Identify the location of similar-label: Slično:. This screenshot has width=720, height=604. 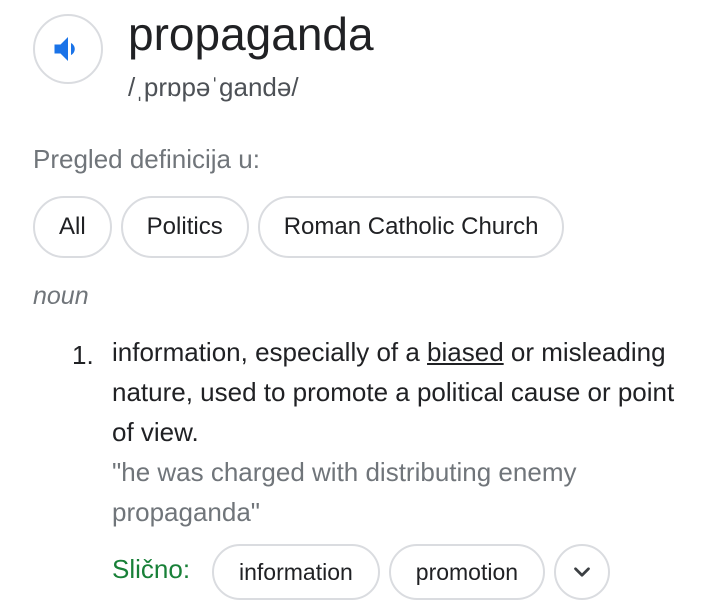
(151, 569).